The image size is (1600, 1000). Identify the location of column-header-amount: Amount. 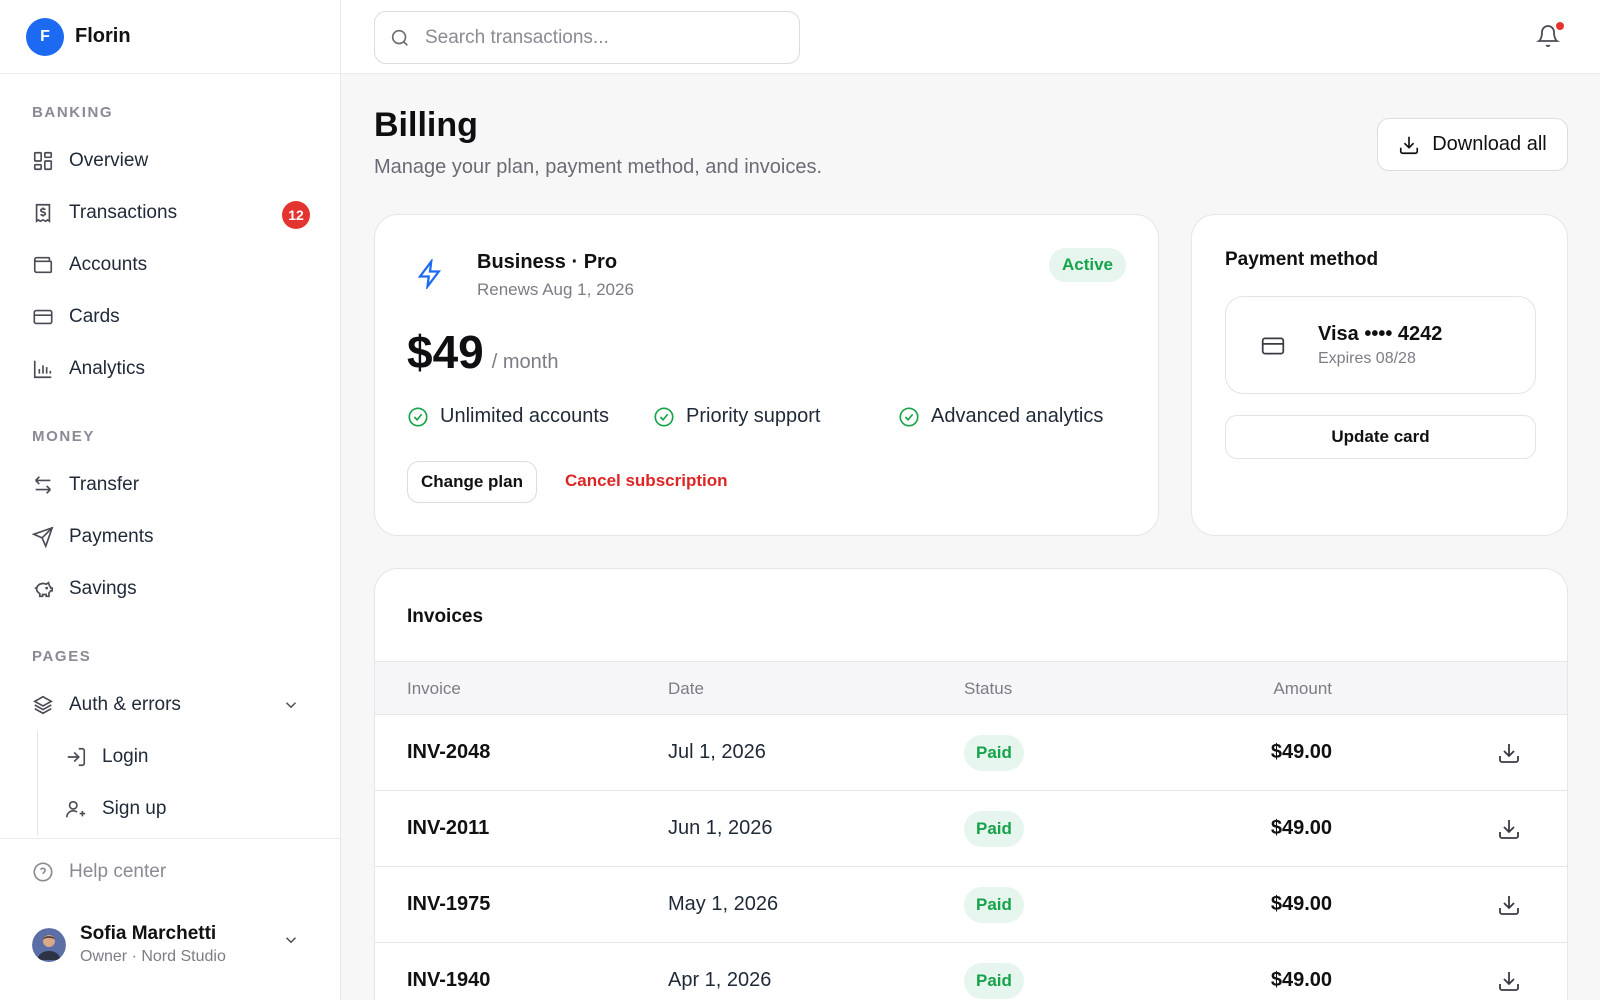
(1302, 688).